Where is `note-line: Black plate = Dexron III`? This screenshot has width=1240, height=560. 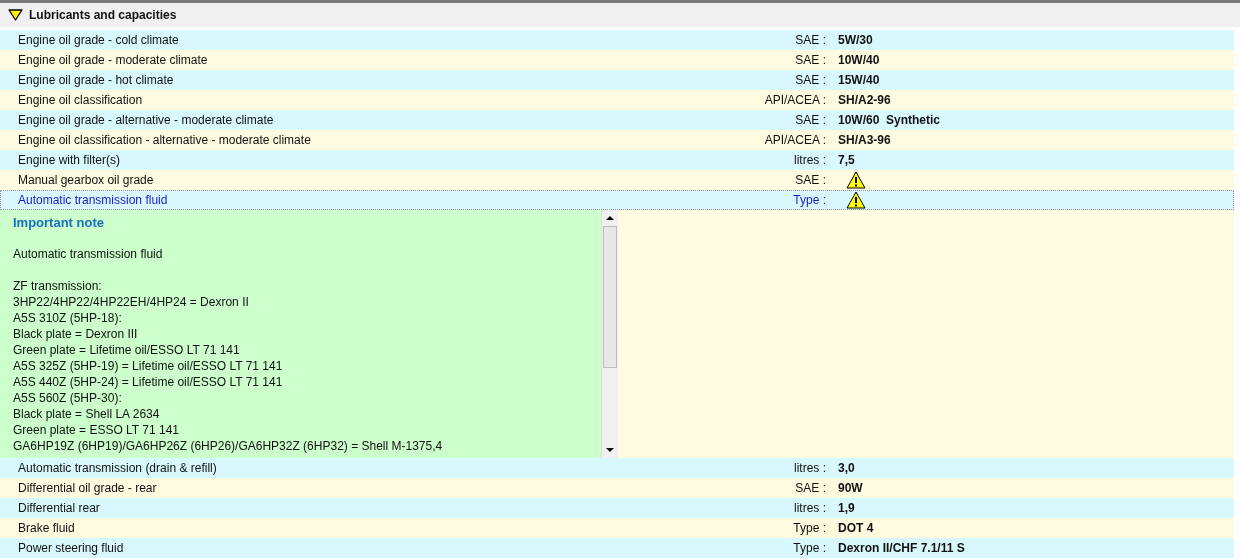
note-line: Black plate = Dexron III is located at coordinates (76, 334).